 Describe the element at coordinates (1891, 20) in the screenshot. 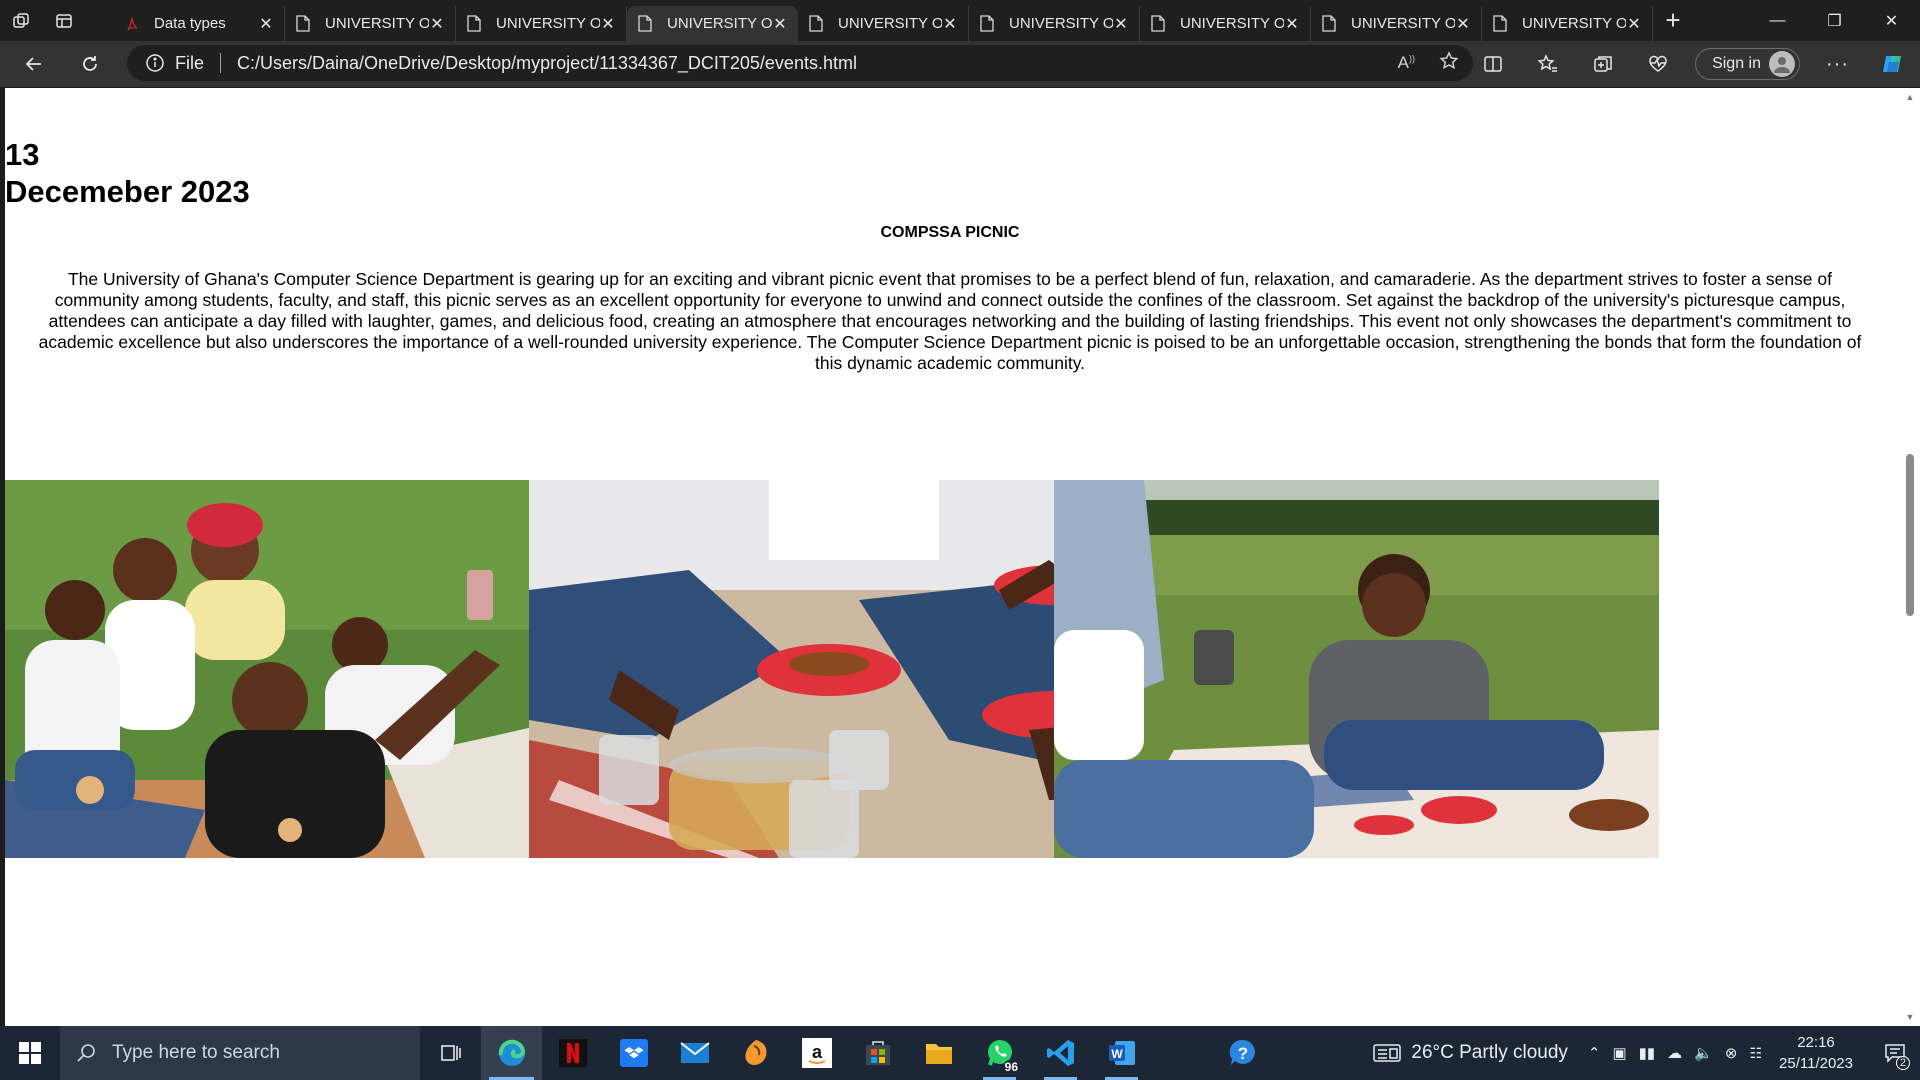

I see `close-window-button: ✕` at that location.